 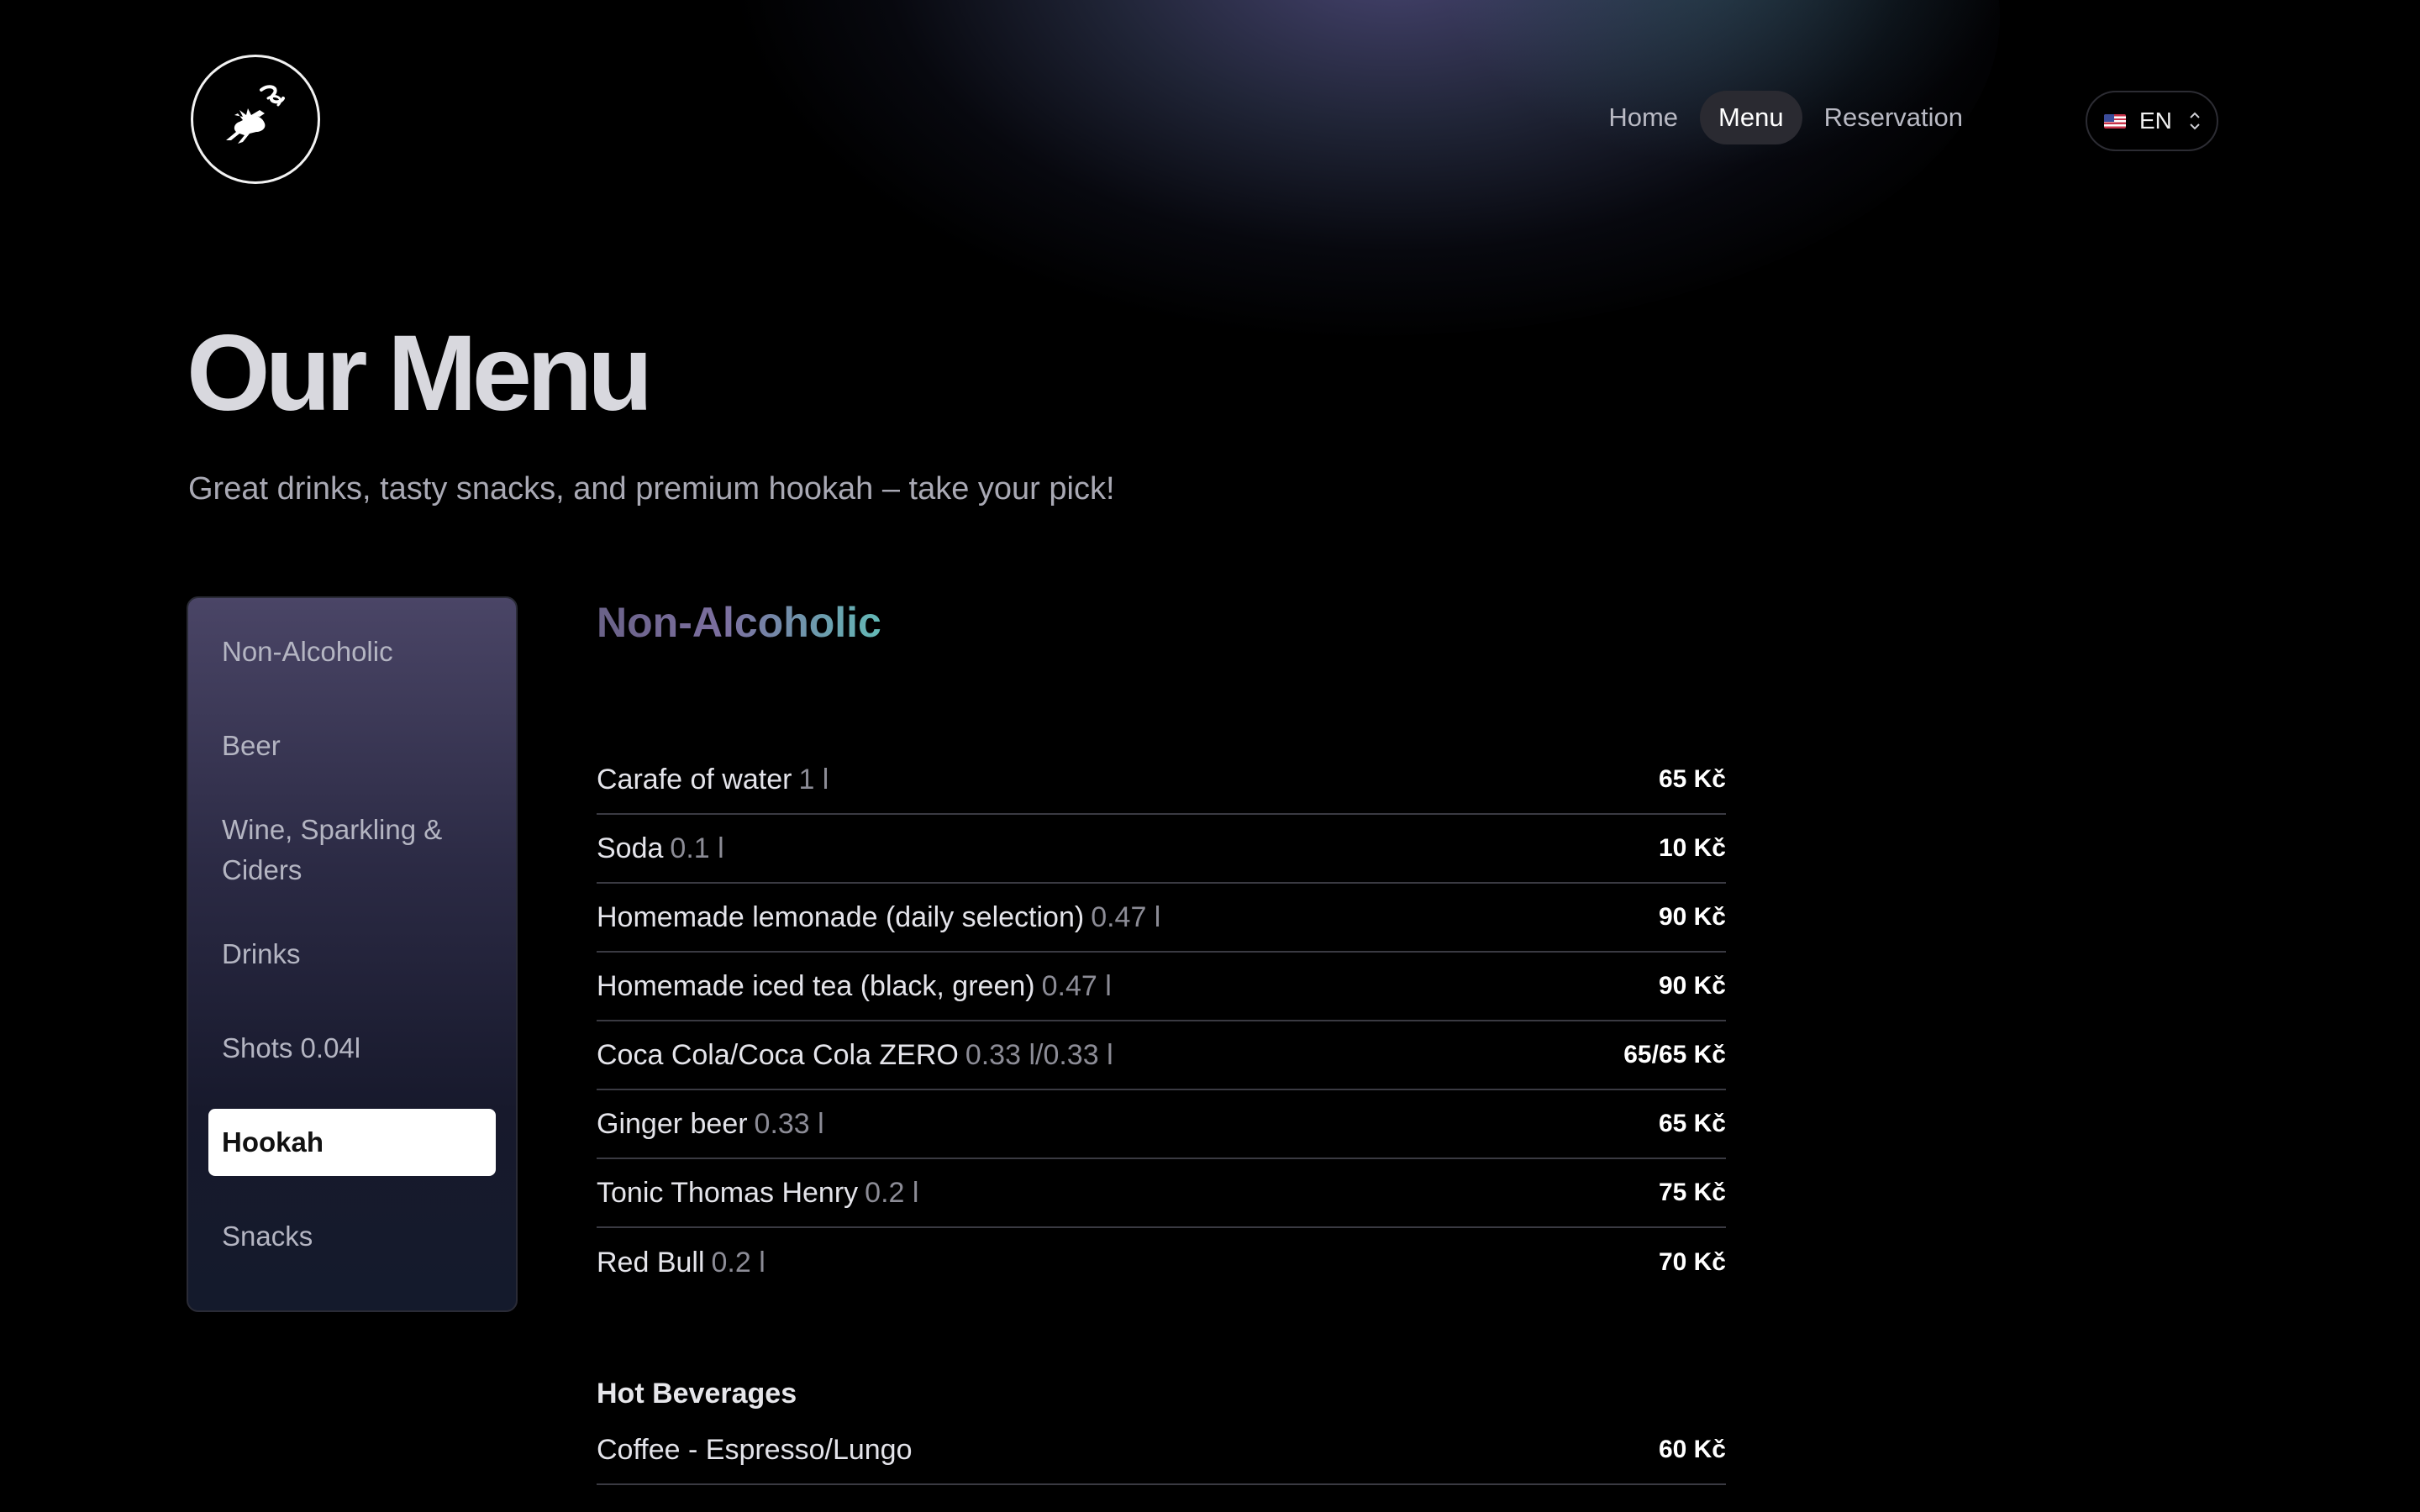 I want to click on item-price: 60 Kč, so click(x=1692, y=1449).